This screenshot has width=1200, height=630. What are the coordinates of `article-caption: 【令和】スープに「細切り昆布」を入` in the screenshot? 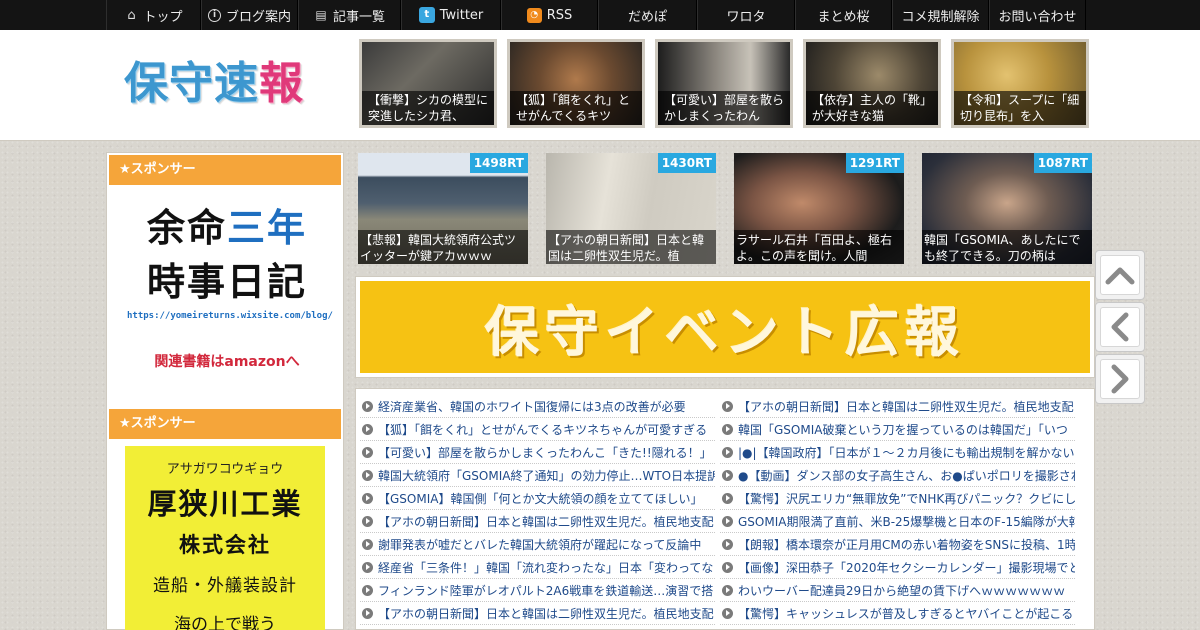 It's located at (1020, 108).